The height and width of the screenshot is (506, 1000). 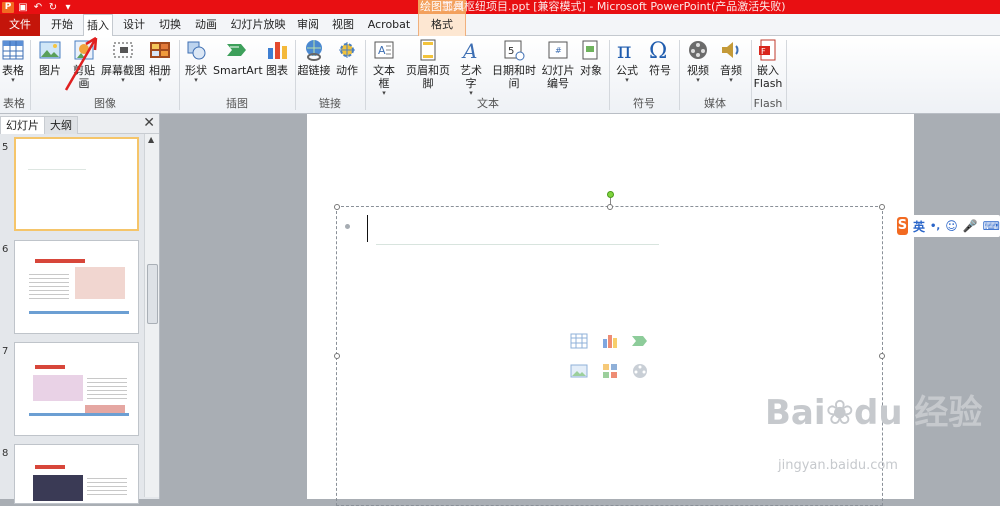 I want to click on scrollbar-thumb, so click(x=152, y=294).